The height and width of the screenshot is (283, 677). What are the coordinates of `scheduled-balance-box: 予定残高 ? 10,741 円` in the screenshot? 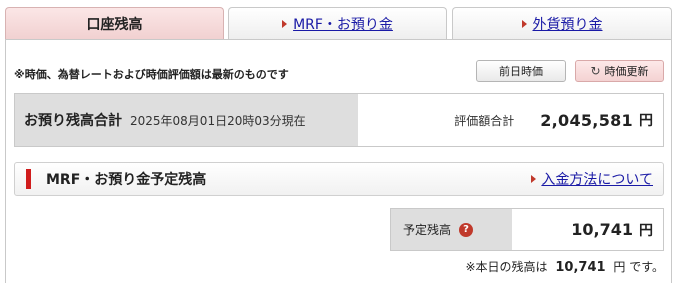 It's located at (527, 229).